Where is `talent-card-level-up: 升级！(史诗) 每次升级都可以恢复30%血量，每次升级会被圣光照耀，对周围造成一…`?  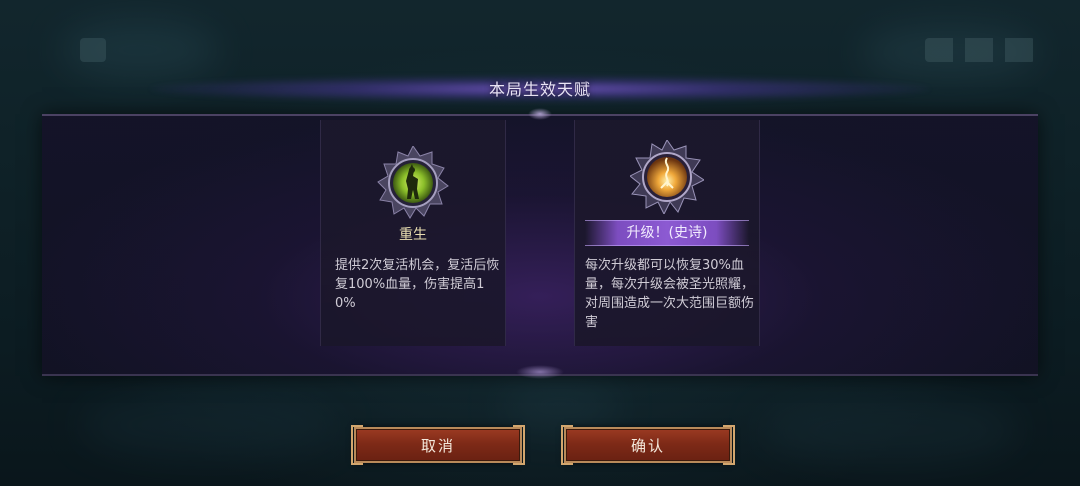 talent-card-level-up: 升级！(史诗) 每次升级都可以恢复30%血量，每次升级会被圣光照耀，对周围造成一… is located at coordinates (667, 233).